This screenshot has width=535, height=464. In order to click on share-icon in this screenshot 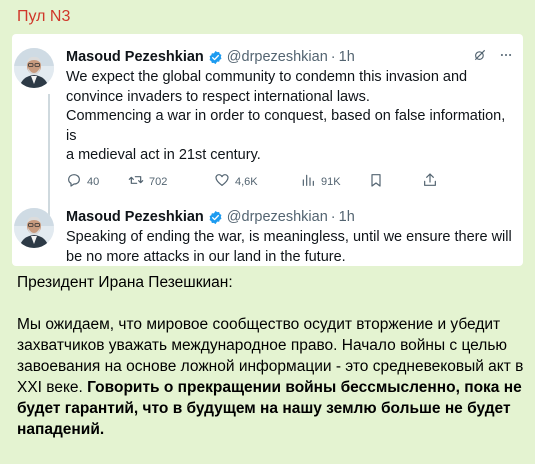, I will do `click(430, 181)`.